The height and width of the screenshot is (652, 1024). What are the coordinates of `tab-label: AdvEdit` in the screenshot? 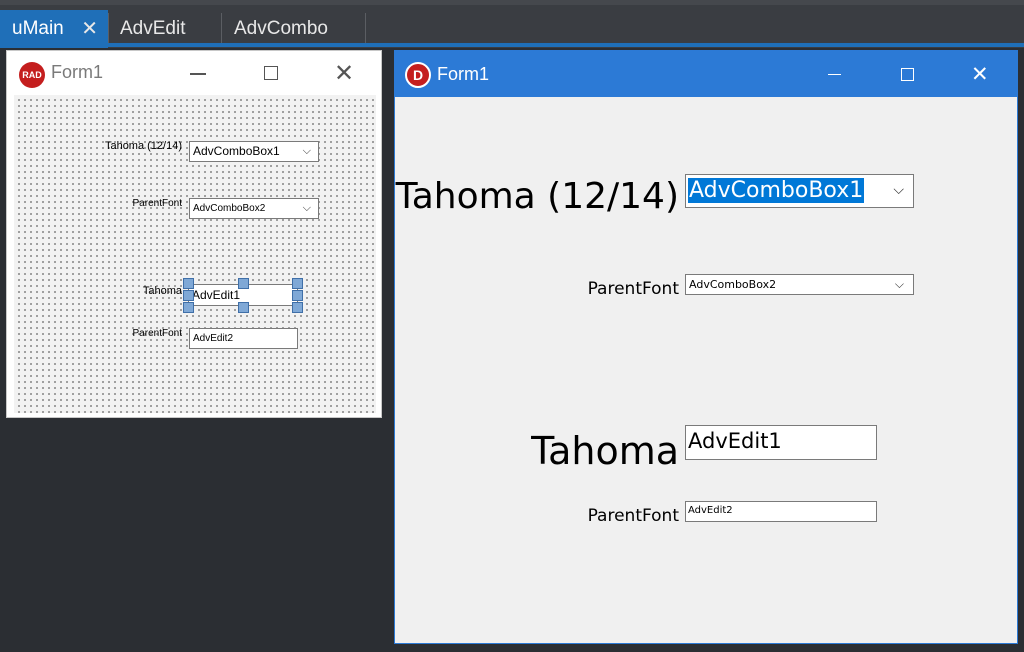 It's located at (153, 28).